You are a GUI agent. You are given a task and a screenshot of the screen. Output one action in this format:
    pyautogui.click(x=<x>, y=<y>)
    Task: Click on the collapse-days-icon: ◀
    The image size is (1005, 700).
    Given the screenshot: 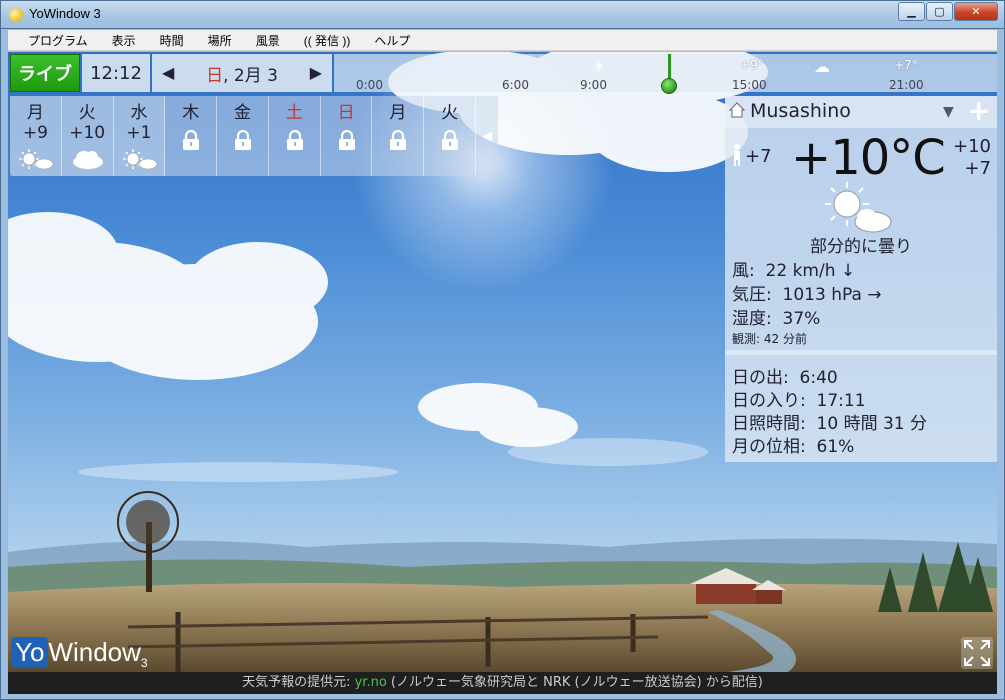 What is the action you would take?
    pyautogui.click(x=487, y=136)
    